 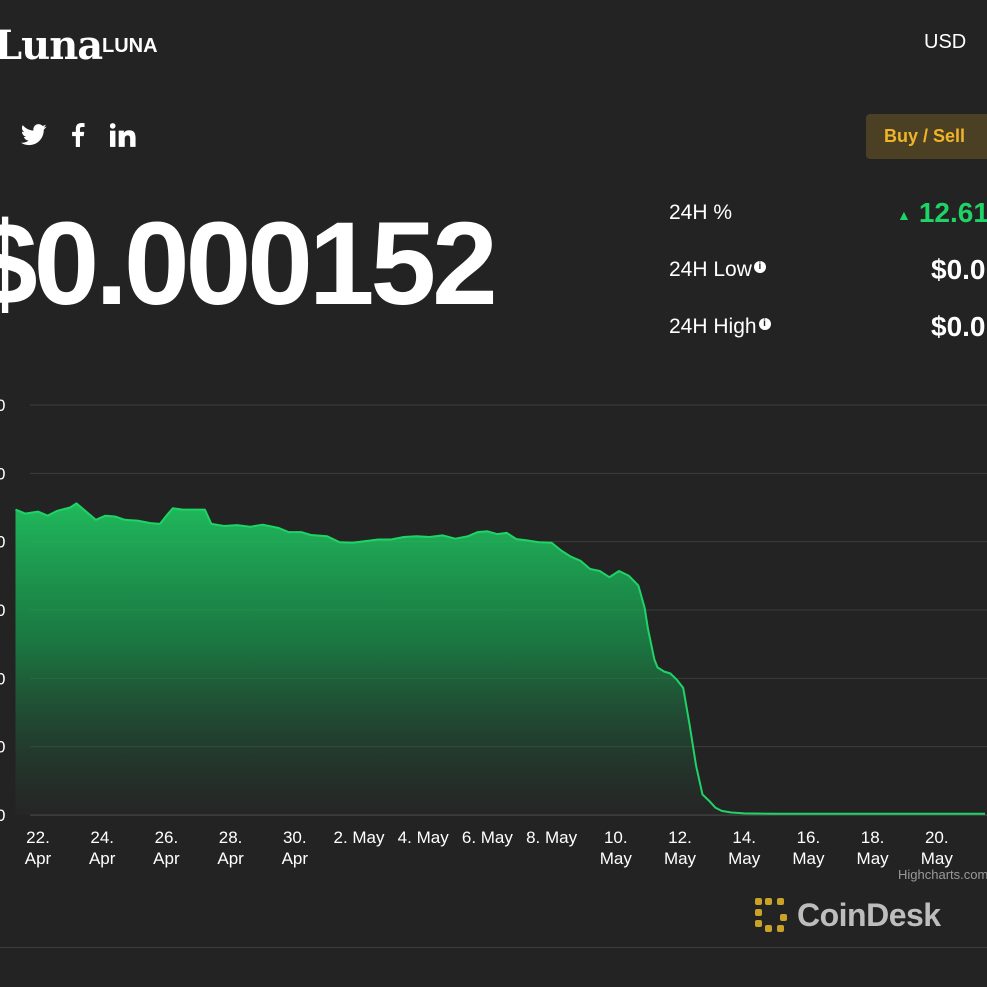 What do you see at coordinates (937, 848) in the screenshot?
I see `x-tick-label: 20. May` at bounding box center [937, 848].